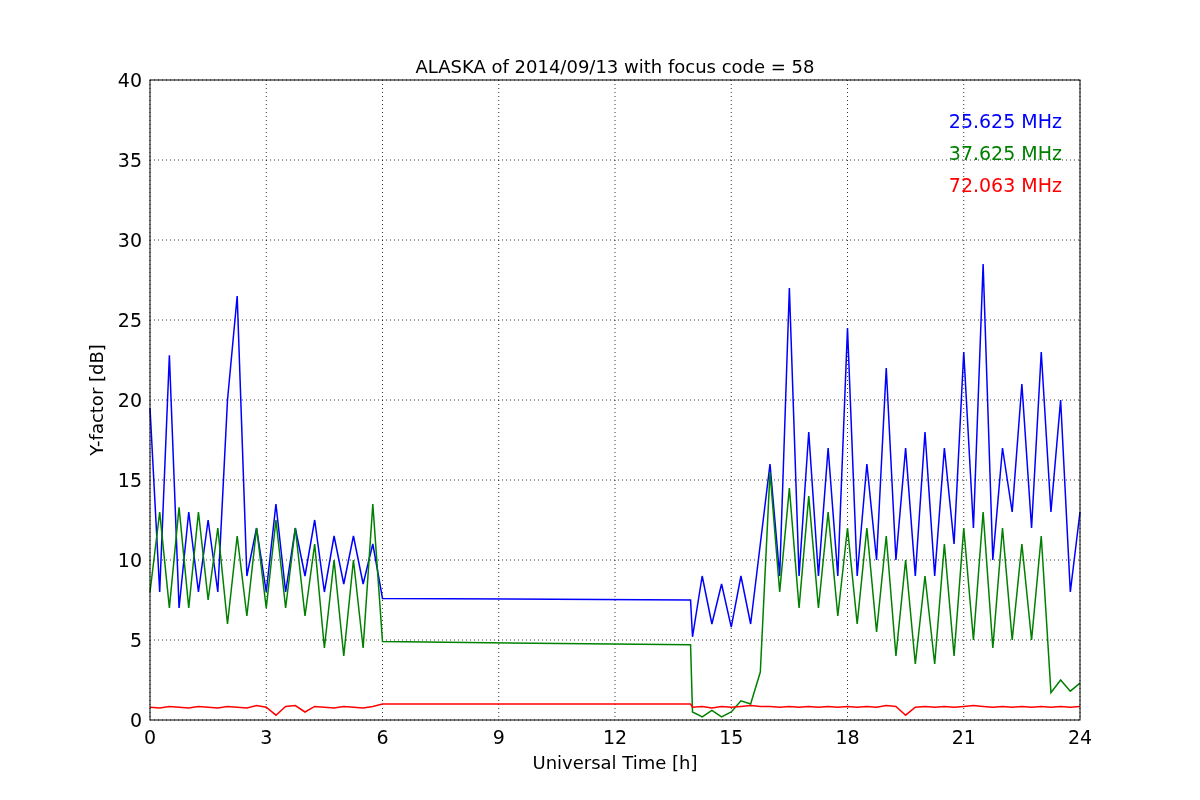  I want to click on x-tick-label: 24, so click(1080, 737).